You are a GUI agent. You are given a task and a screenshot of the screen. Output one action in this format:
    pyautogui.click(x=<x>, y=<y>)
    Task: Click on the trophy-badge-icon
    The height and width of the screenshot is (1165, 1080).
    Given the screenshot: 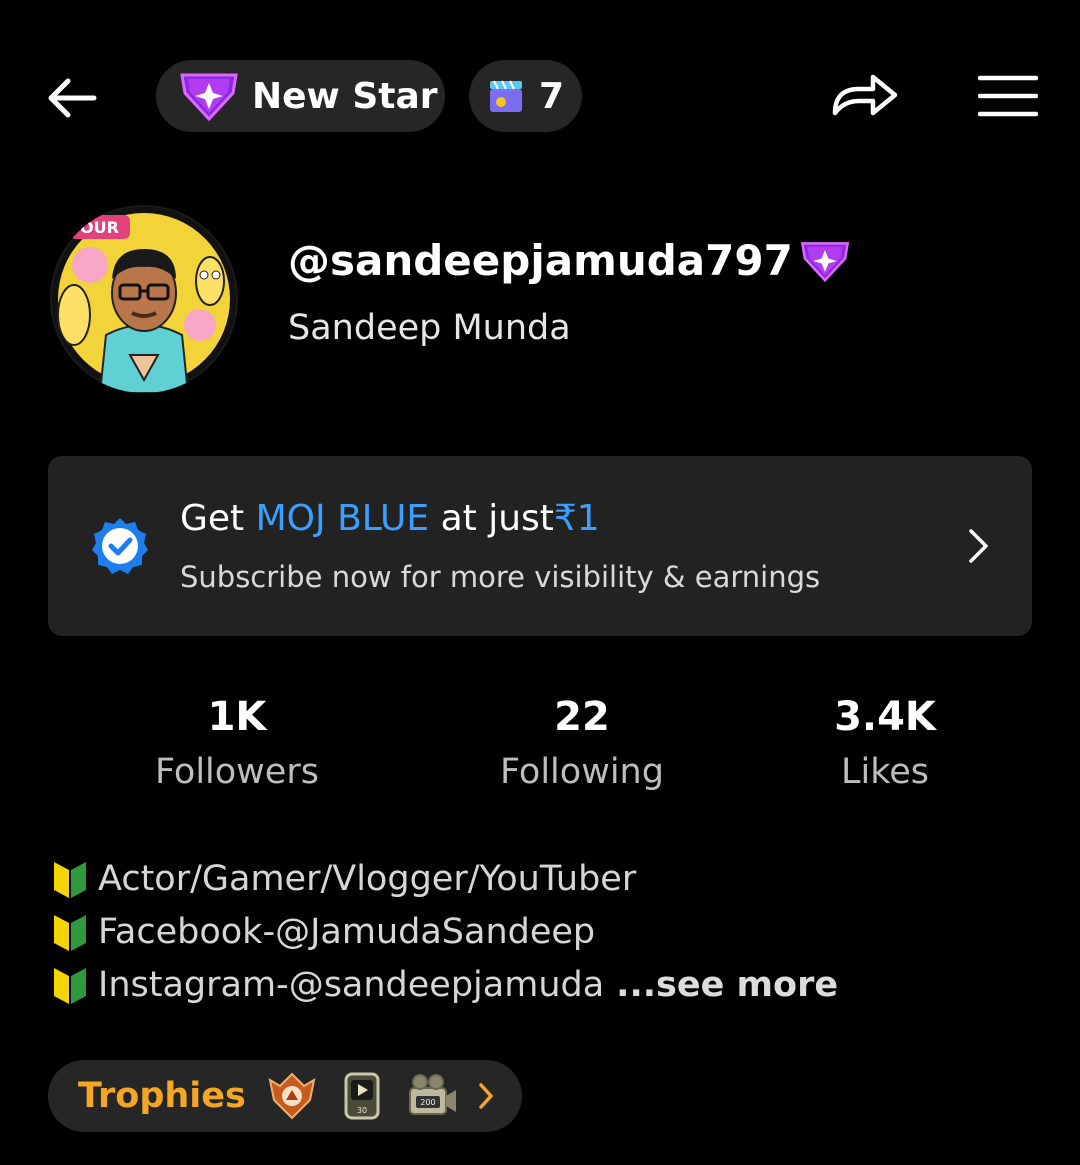 What is the action you would take?
    pyautogui.click(x=292, y=1096)
    